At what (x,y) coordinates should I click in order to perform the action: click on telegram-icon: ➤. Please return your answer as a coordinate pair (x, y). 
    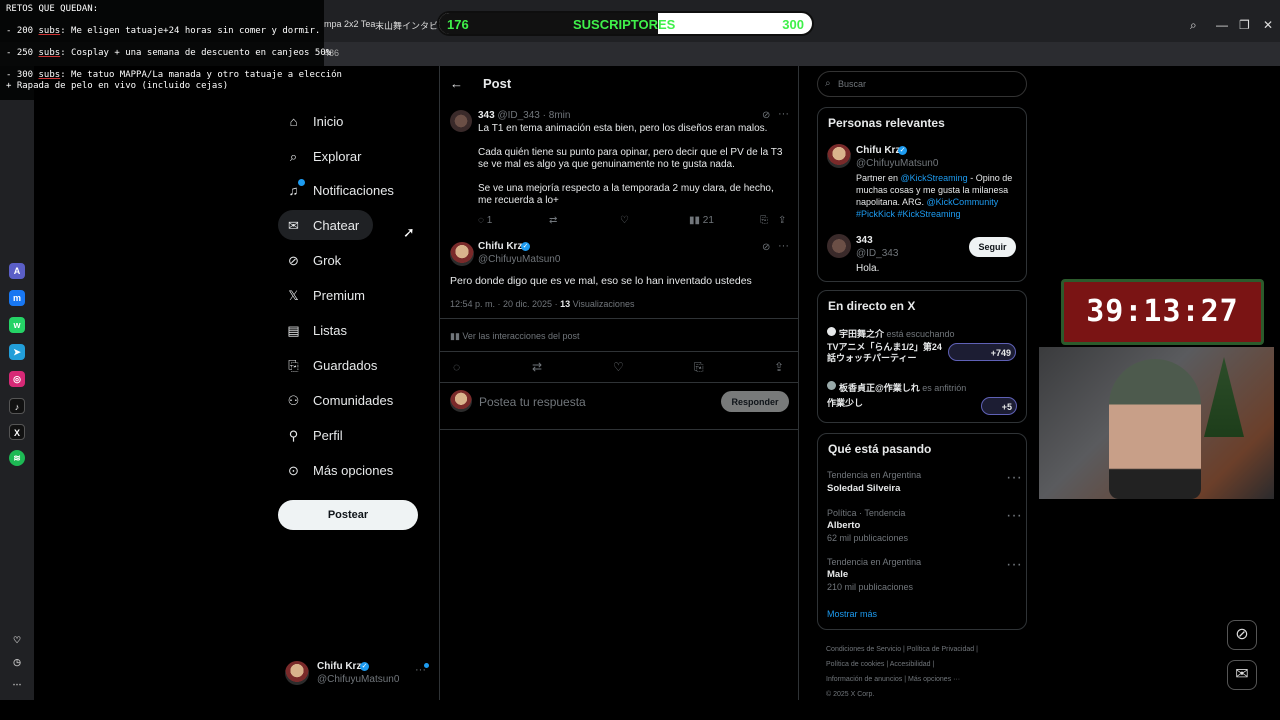
    Looking at the image, I should click on (17, 352).